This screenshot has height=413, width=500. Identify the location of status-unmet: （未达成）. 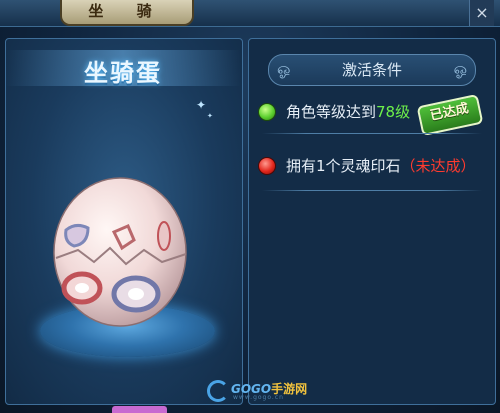
(438, 166).